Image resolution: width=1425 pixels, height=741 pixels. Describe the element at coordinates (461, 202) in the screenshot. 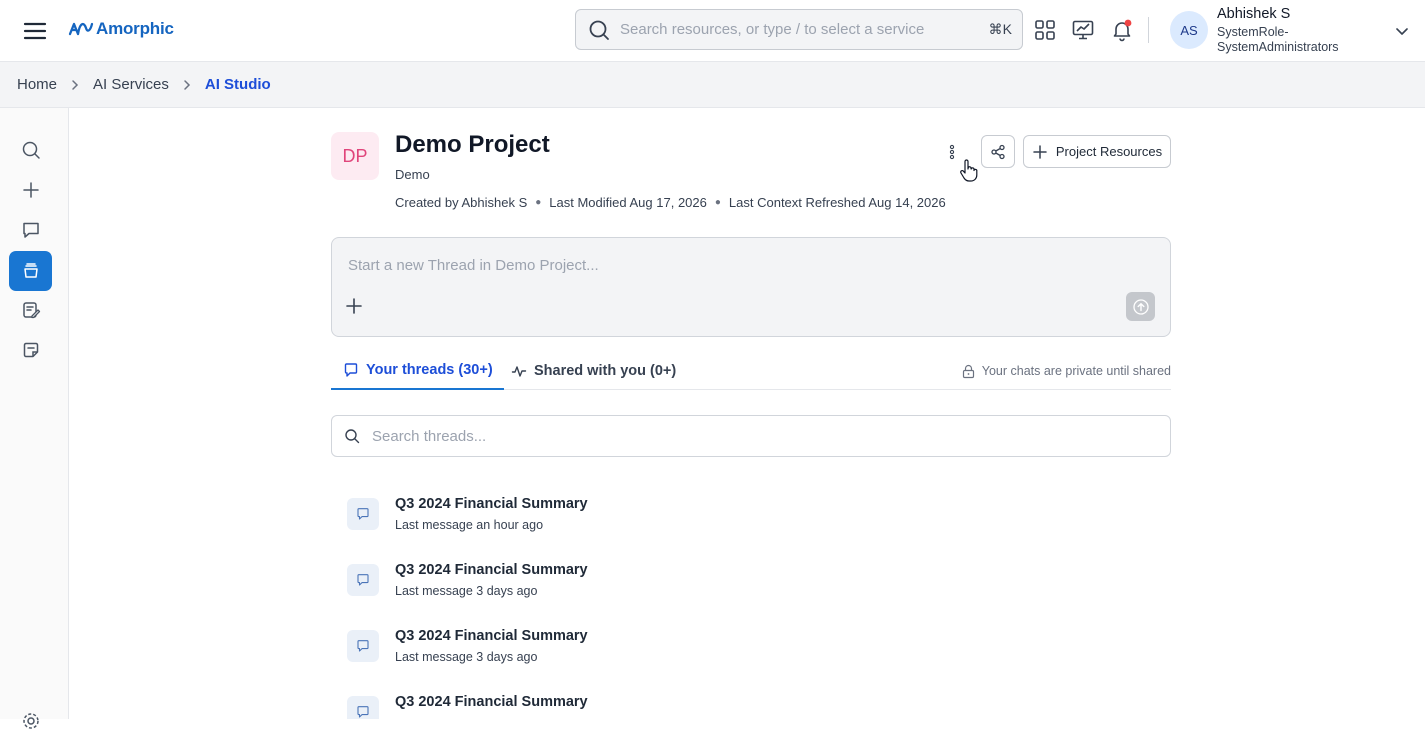

I see `created-by: Created by Abhishek S` at that location.